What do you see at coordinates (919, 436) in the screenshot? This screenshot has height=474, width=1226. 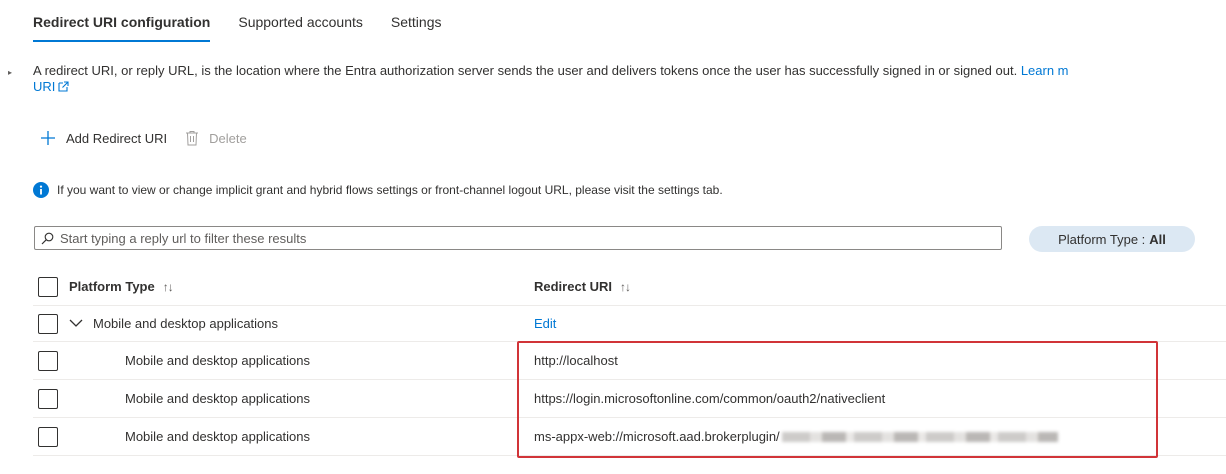 I see `redacted-text` at bounding box center [919, 436].